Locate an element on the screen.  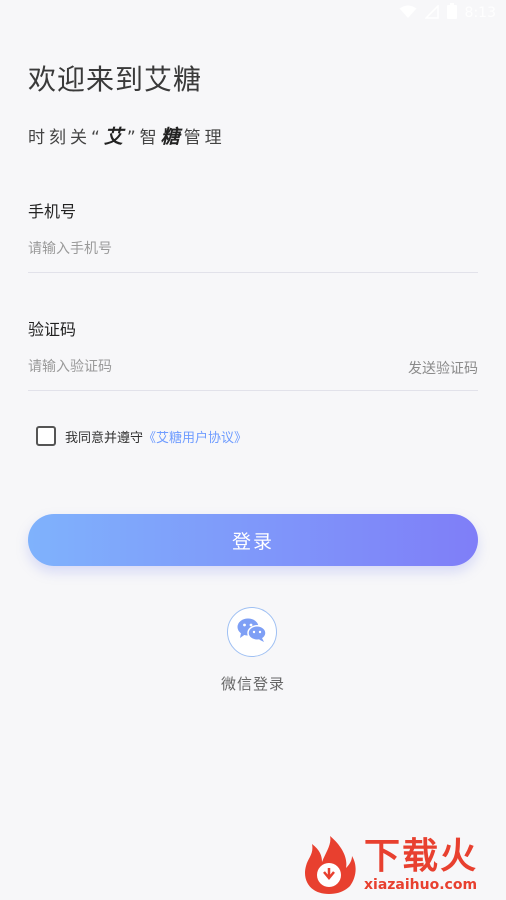
code-label: 验证码 is located at coordinates (52, 329).